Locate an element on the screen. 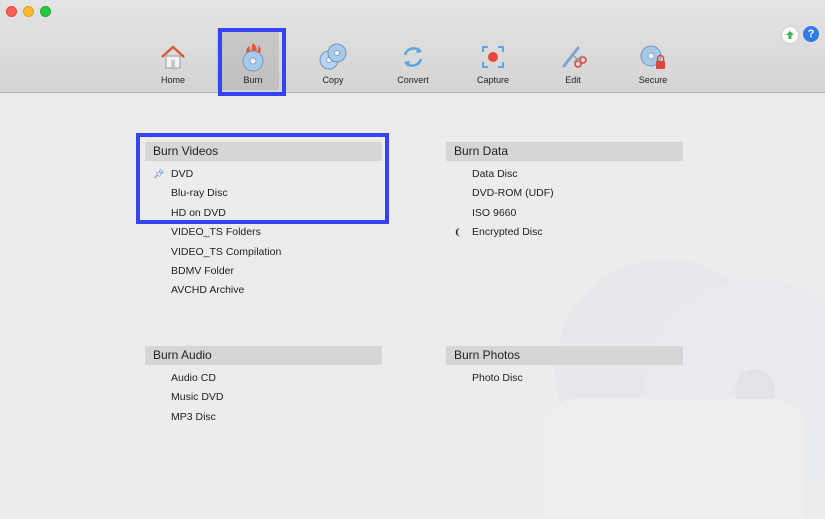 The height and width of the screenshot is (519, 825). list-item-photo-disc: Photo Disc is located at coordinates (564, 378).